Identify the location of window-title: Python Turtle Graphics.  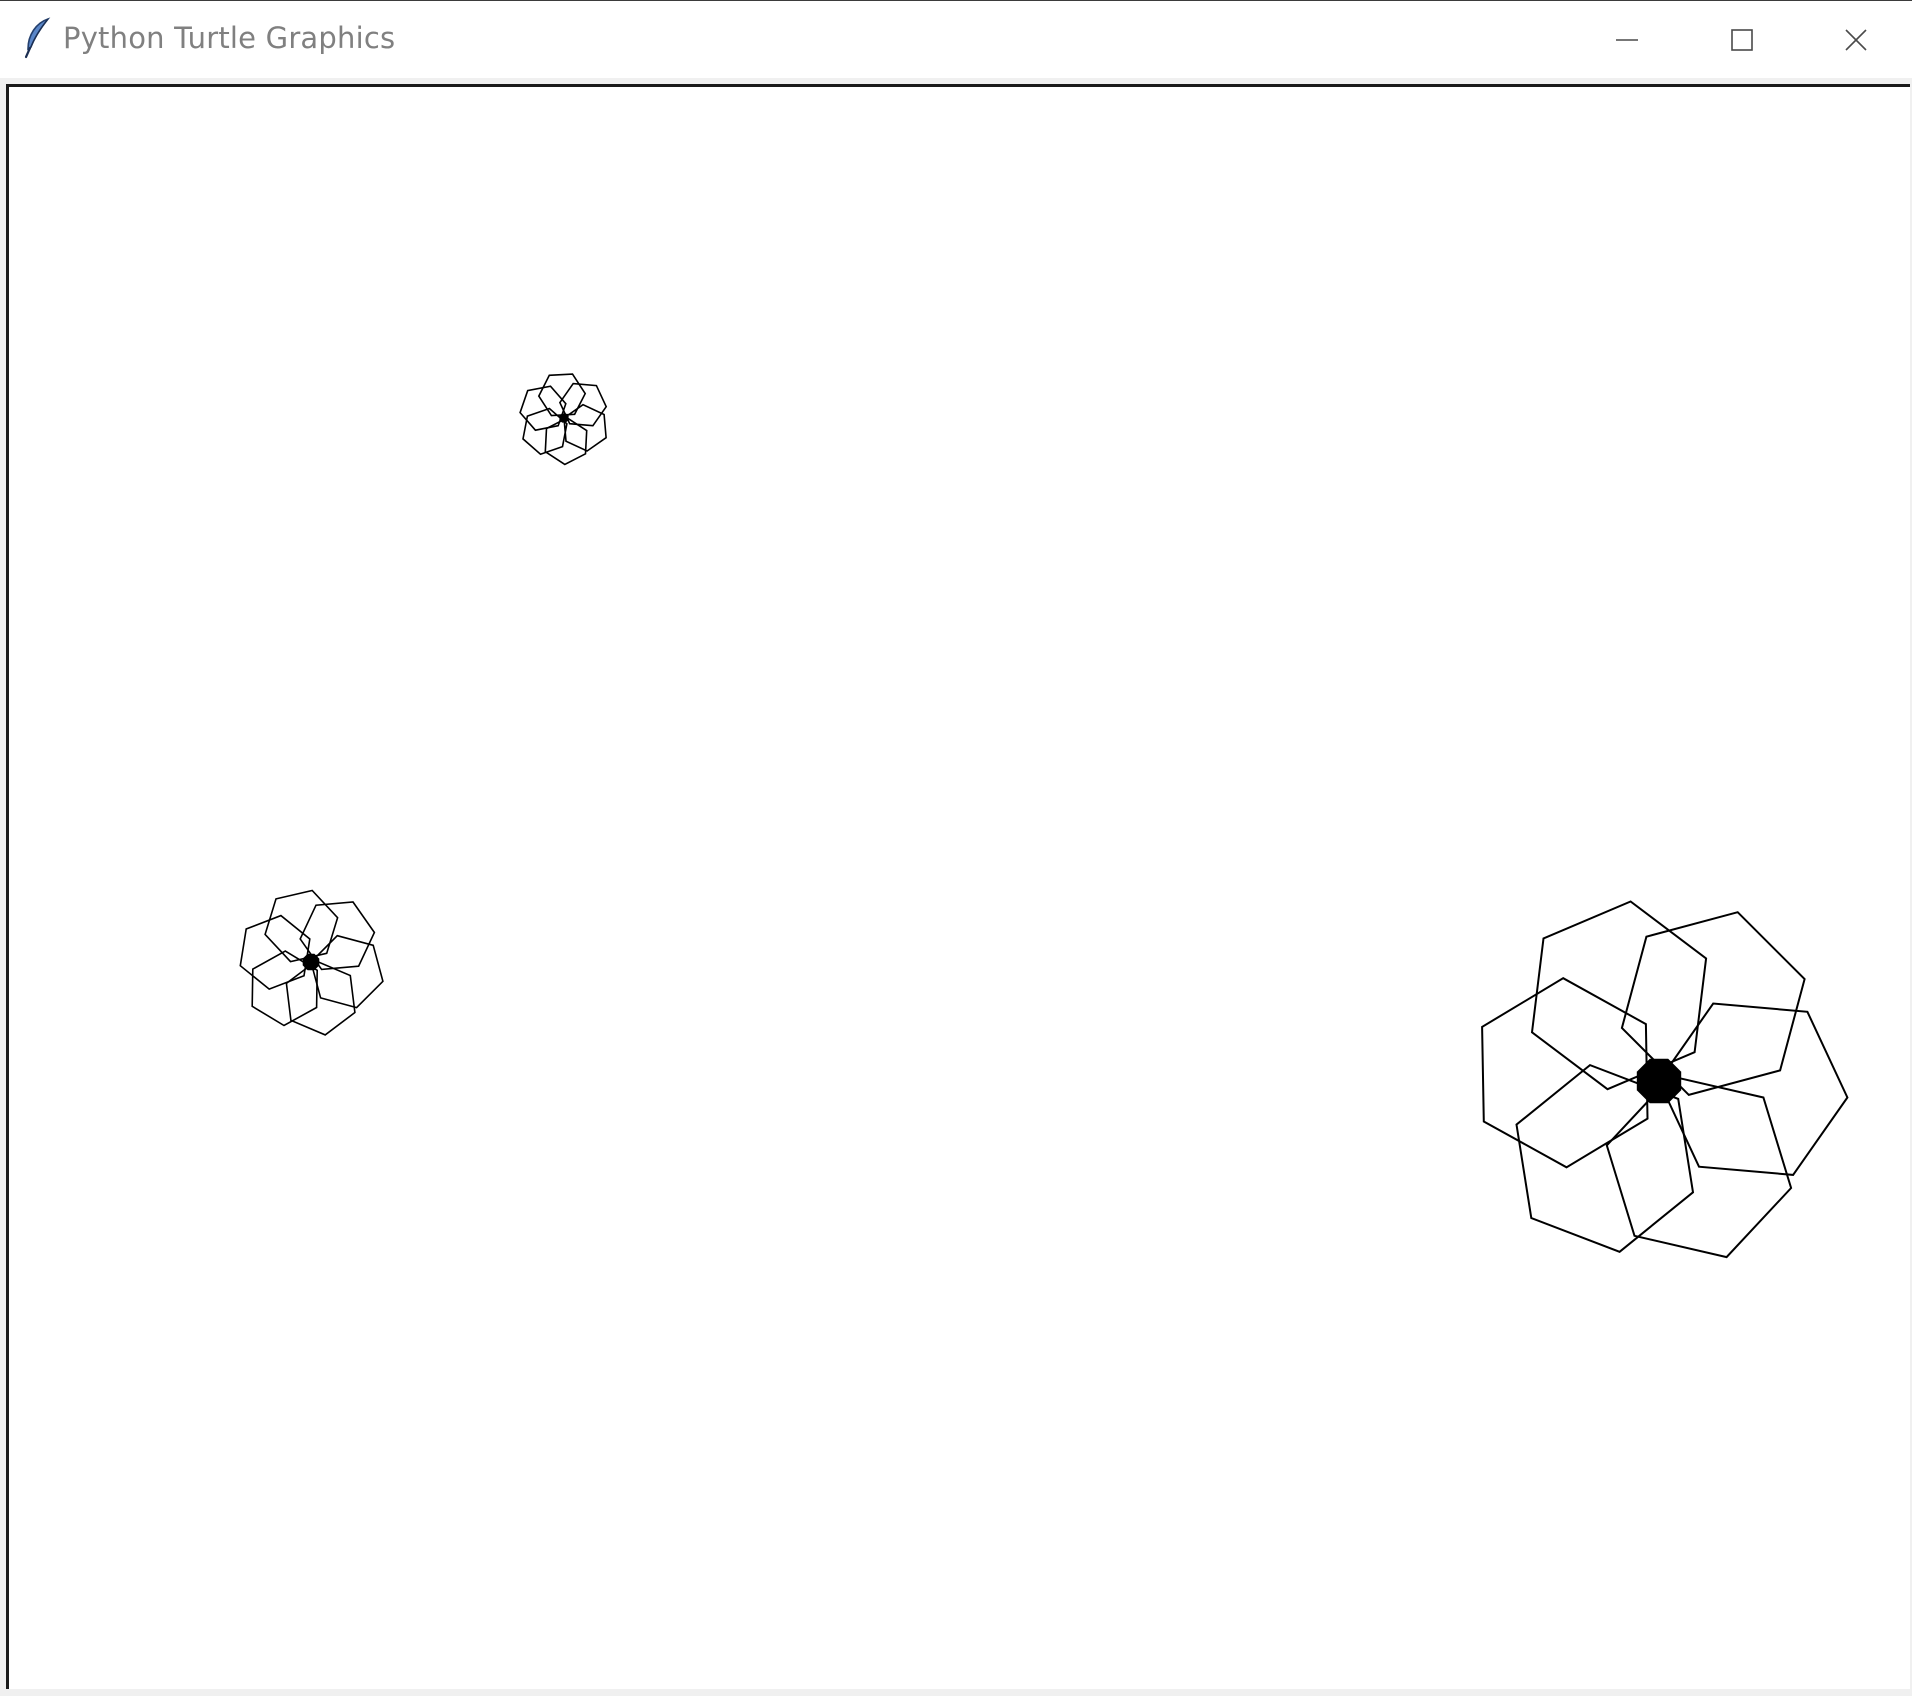
(229, 38).